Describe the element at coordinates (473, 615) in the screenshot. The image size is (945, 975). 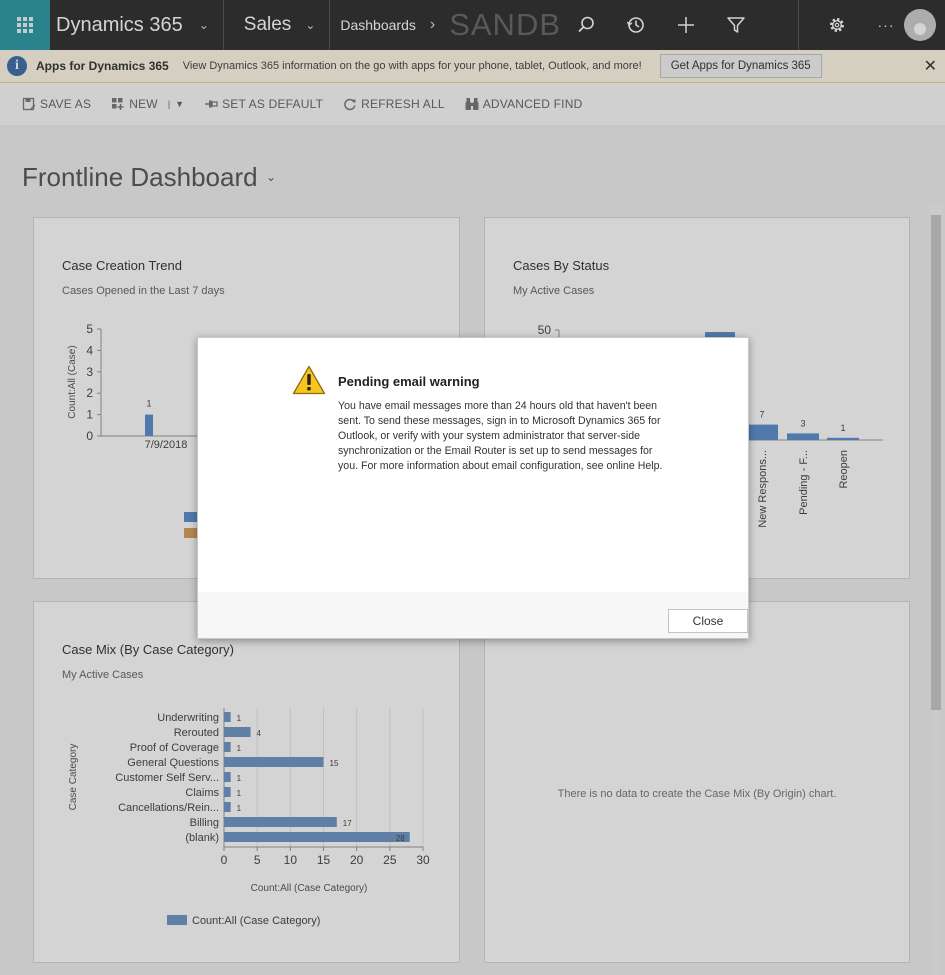
I see `dialog-footer: Close` at that location.